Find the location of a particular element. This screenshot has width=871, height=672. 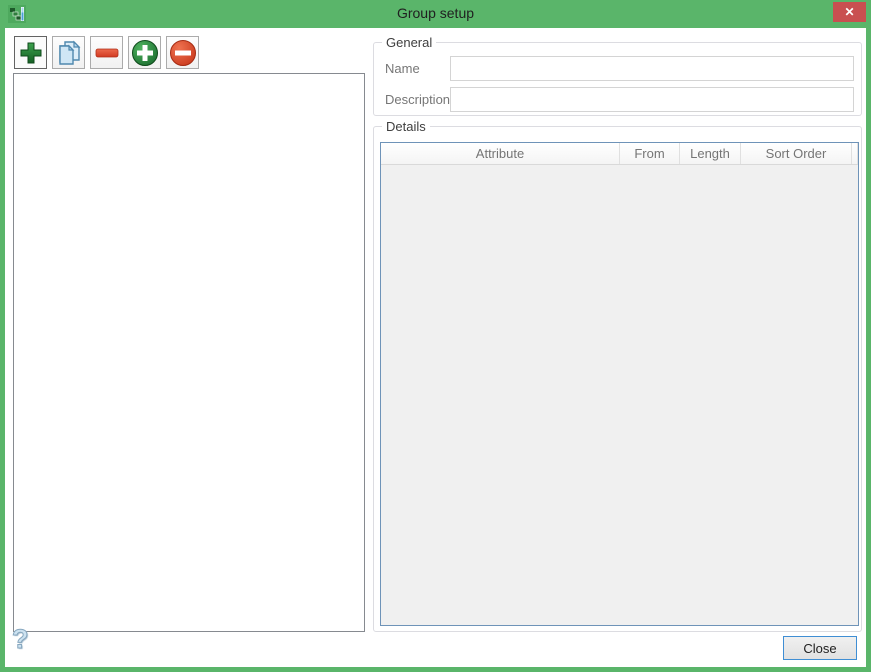

red-minus-icon is located at coordinates (107, 53).